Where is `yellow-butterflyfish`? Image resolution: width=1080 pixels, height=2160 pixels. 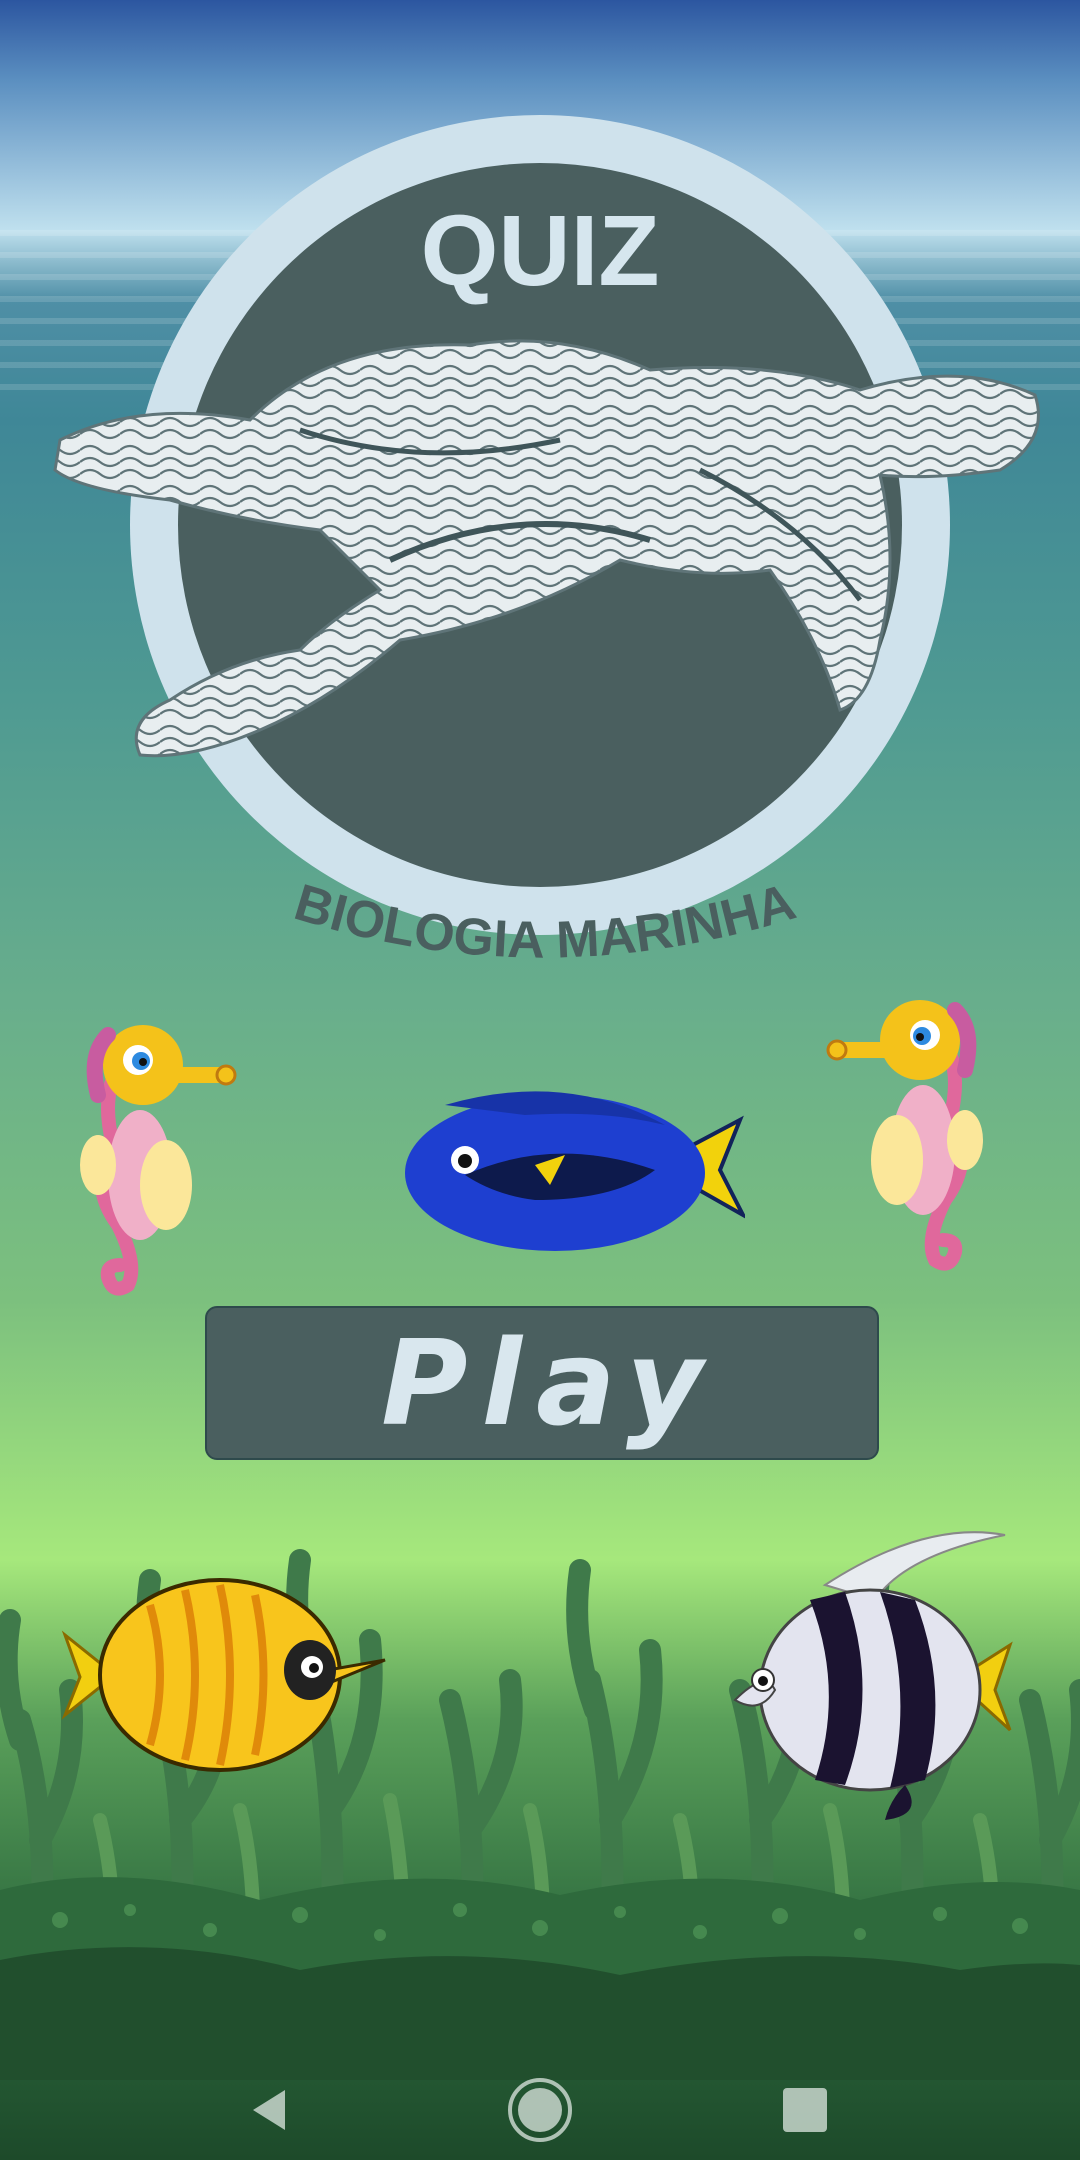 yellow-butterflyfish is located at coordinates (225, 1677).